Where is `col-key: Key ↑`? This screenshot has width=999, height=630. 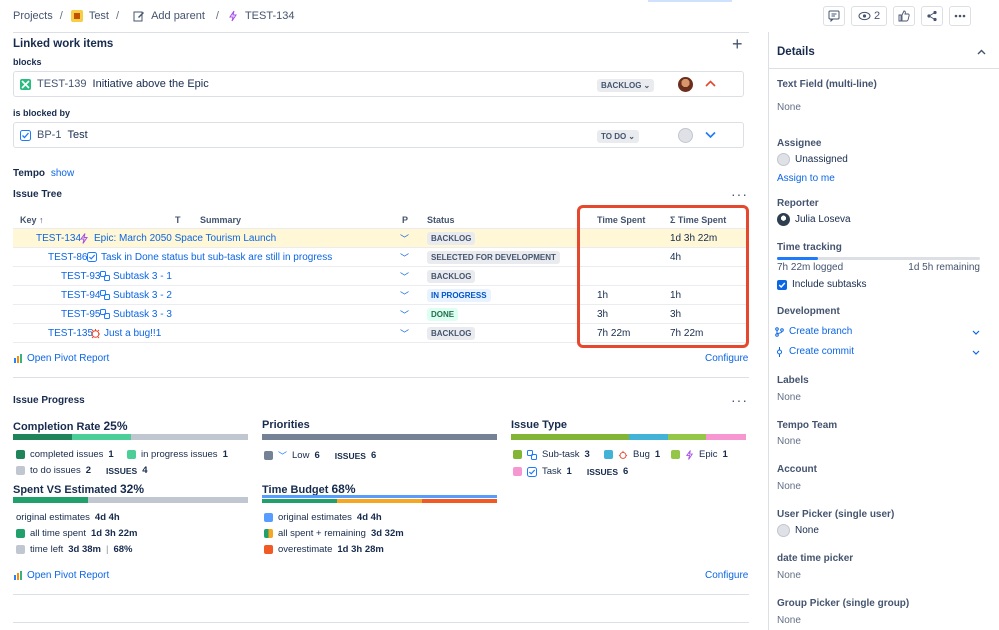
col-key: Key ↑ is located at coordinates (32, 220).